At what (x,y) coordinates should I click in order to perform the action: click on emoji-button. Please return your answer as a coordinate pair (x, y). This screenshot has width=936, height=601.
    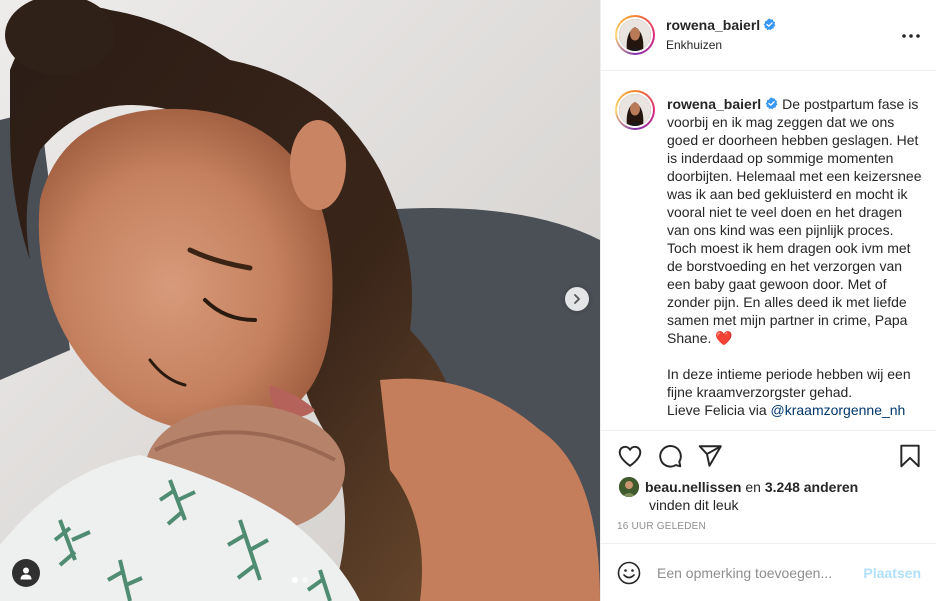
    Looking at the image, I should click on (629, 573).